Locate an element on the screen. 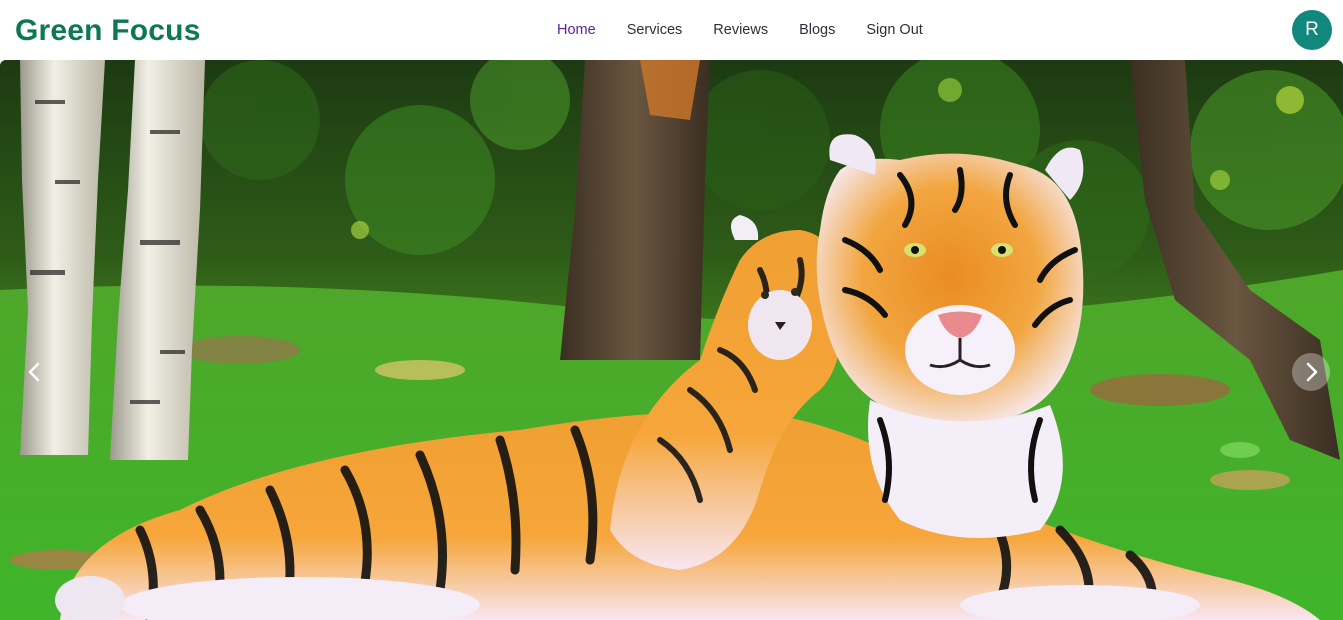 The height and width of the screenshot is (620, 1343). carousel-prev-button is located at coordinates (34, 372).